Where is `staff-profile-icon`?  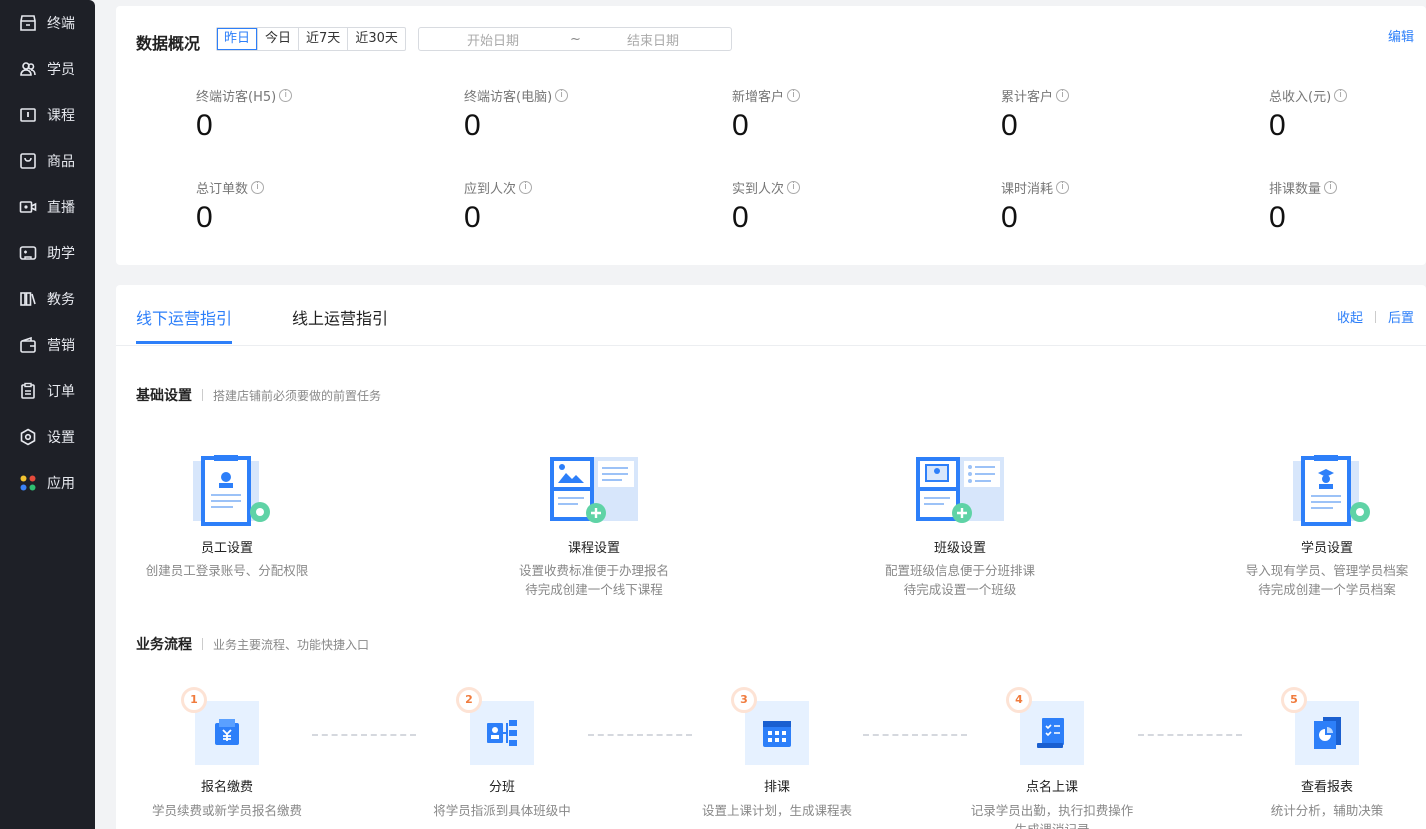
staff-profile-icon is located at coordinates (227, 491).